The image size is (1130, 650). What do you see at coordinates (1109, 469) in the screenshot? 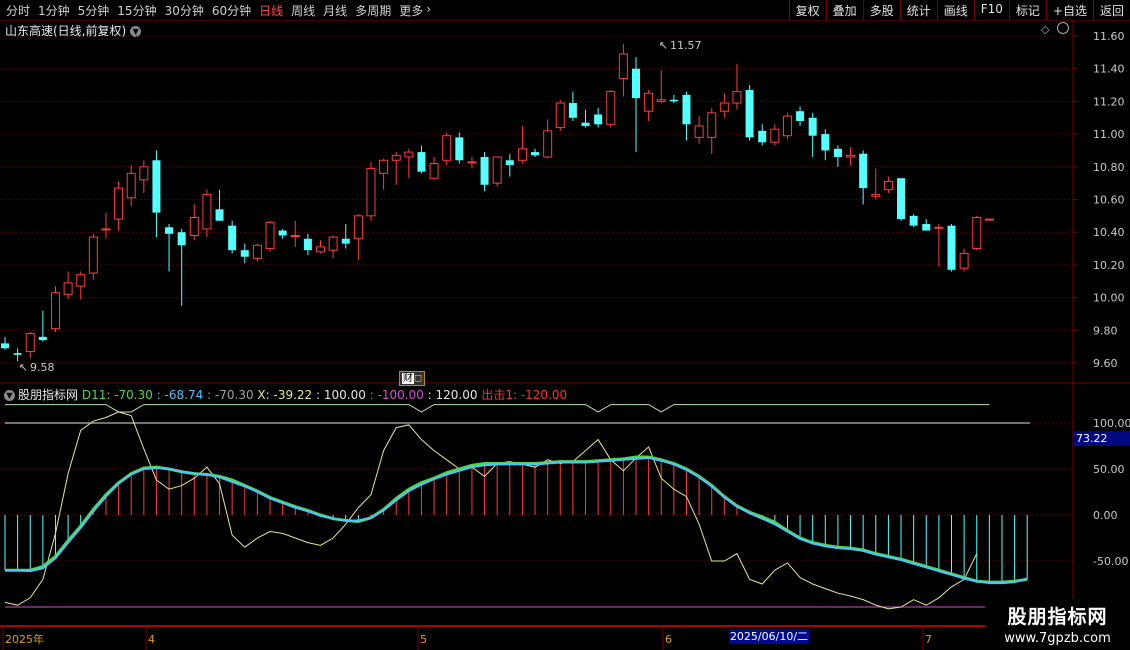
I see `indicator-axis-label: 50.00` at bounding box center [1109, 469].